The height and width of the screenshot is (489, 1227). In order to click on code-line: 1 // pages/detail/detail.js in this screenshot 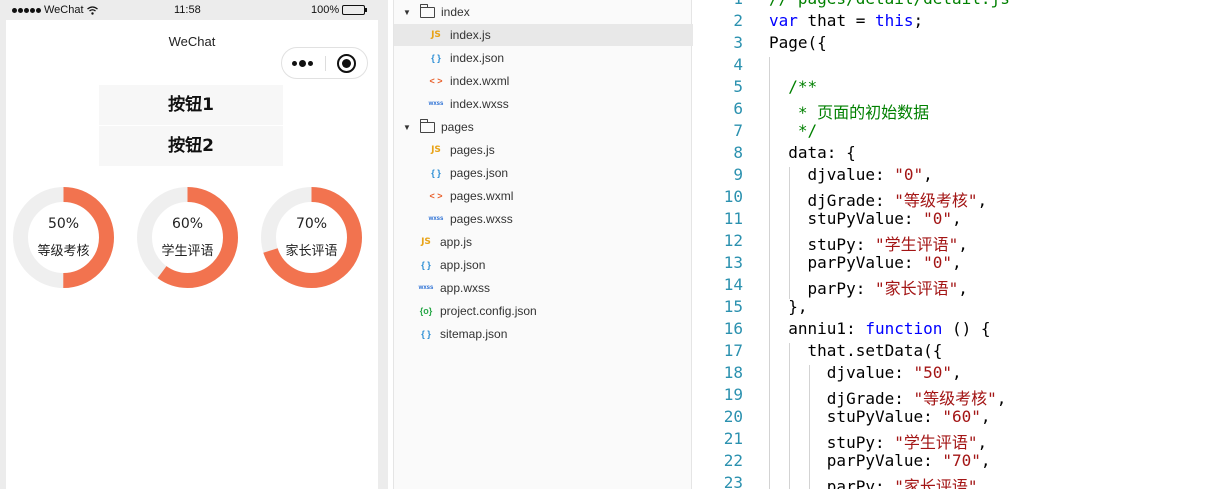, I will do `click(960, 5)`.